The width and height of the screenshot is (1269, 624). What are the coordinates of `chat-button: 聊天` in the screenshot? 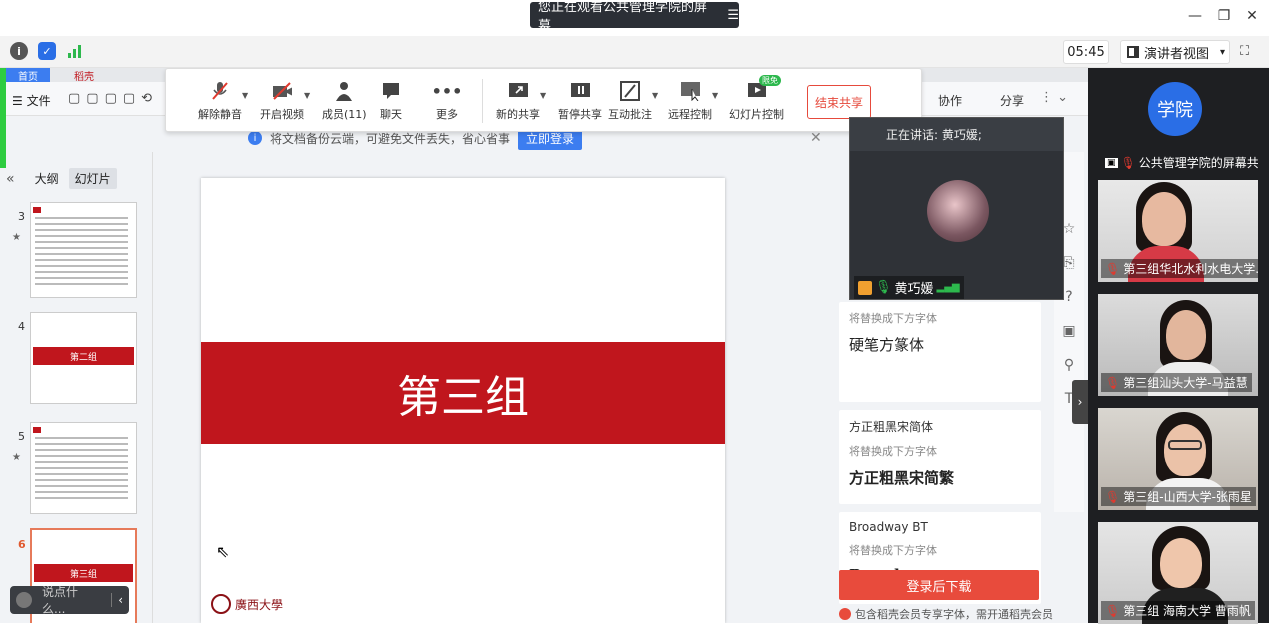 It's located at (391, 101).